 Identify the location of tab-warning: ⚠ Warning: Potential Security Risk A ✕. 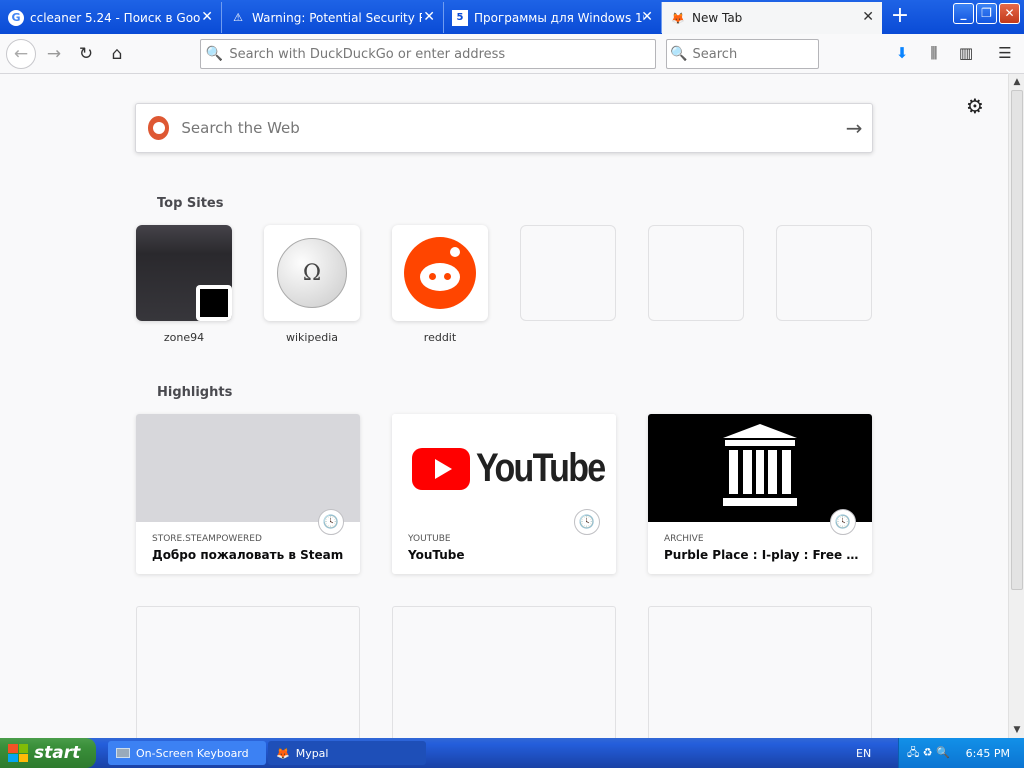
(333, 17).